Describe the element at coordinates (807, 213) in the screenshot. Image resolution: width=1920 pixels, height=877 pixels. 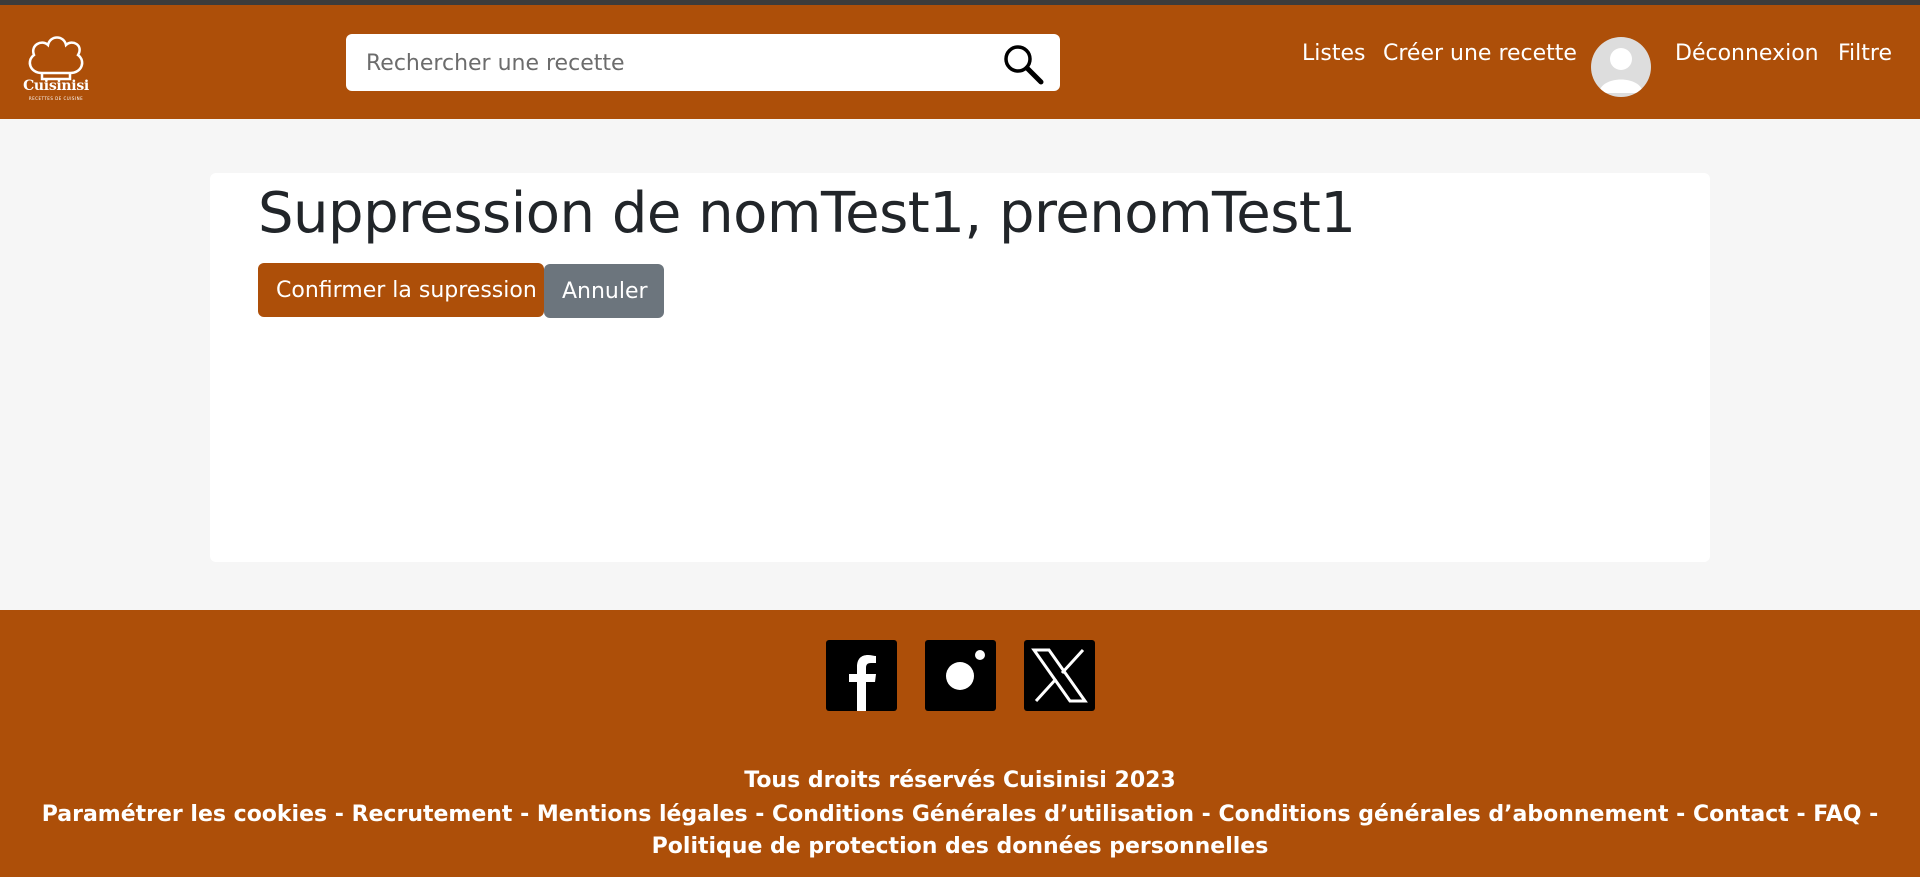
I see `page-title: Suppression de nomTest1, prenomTest1` at that location.